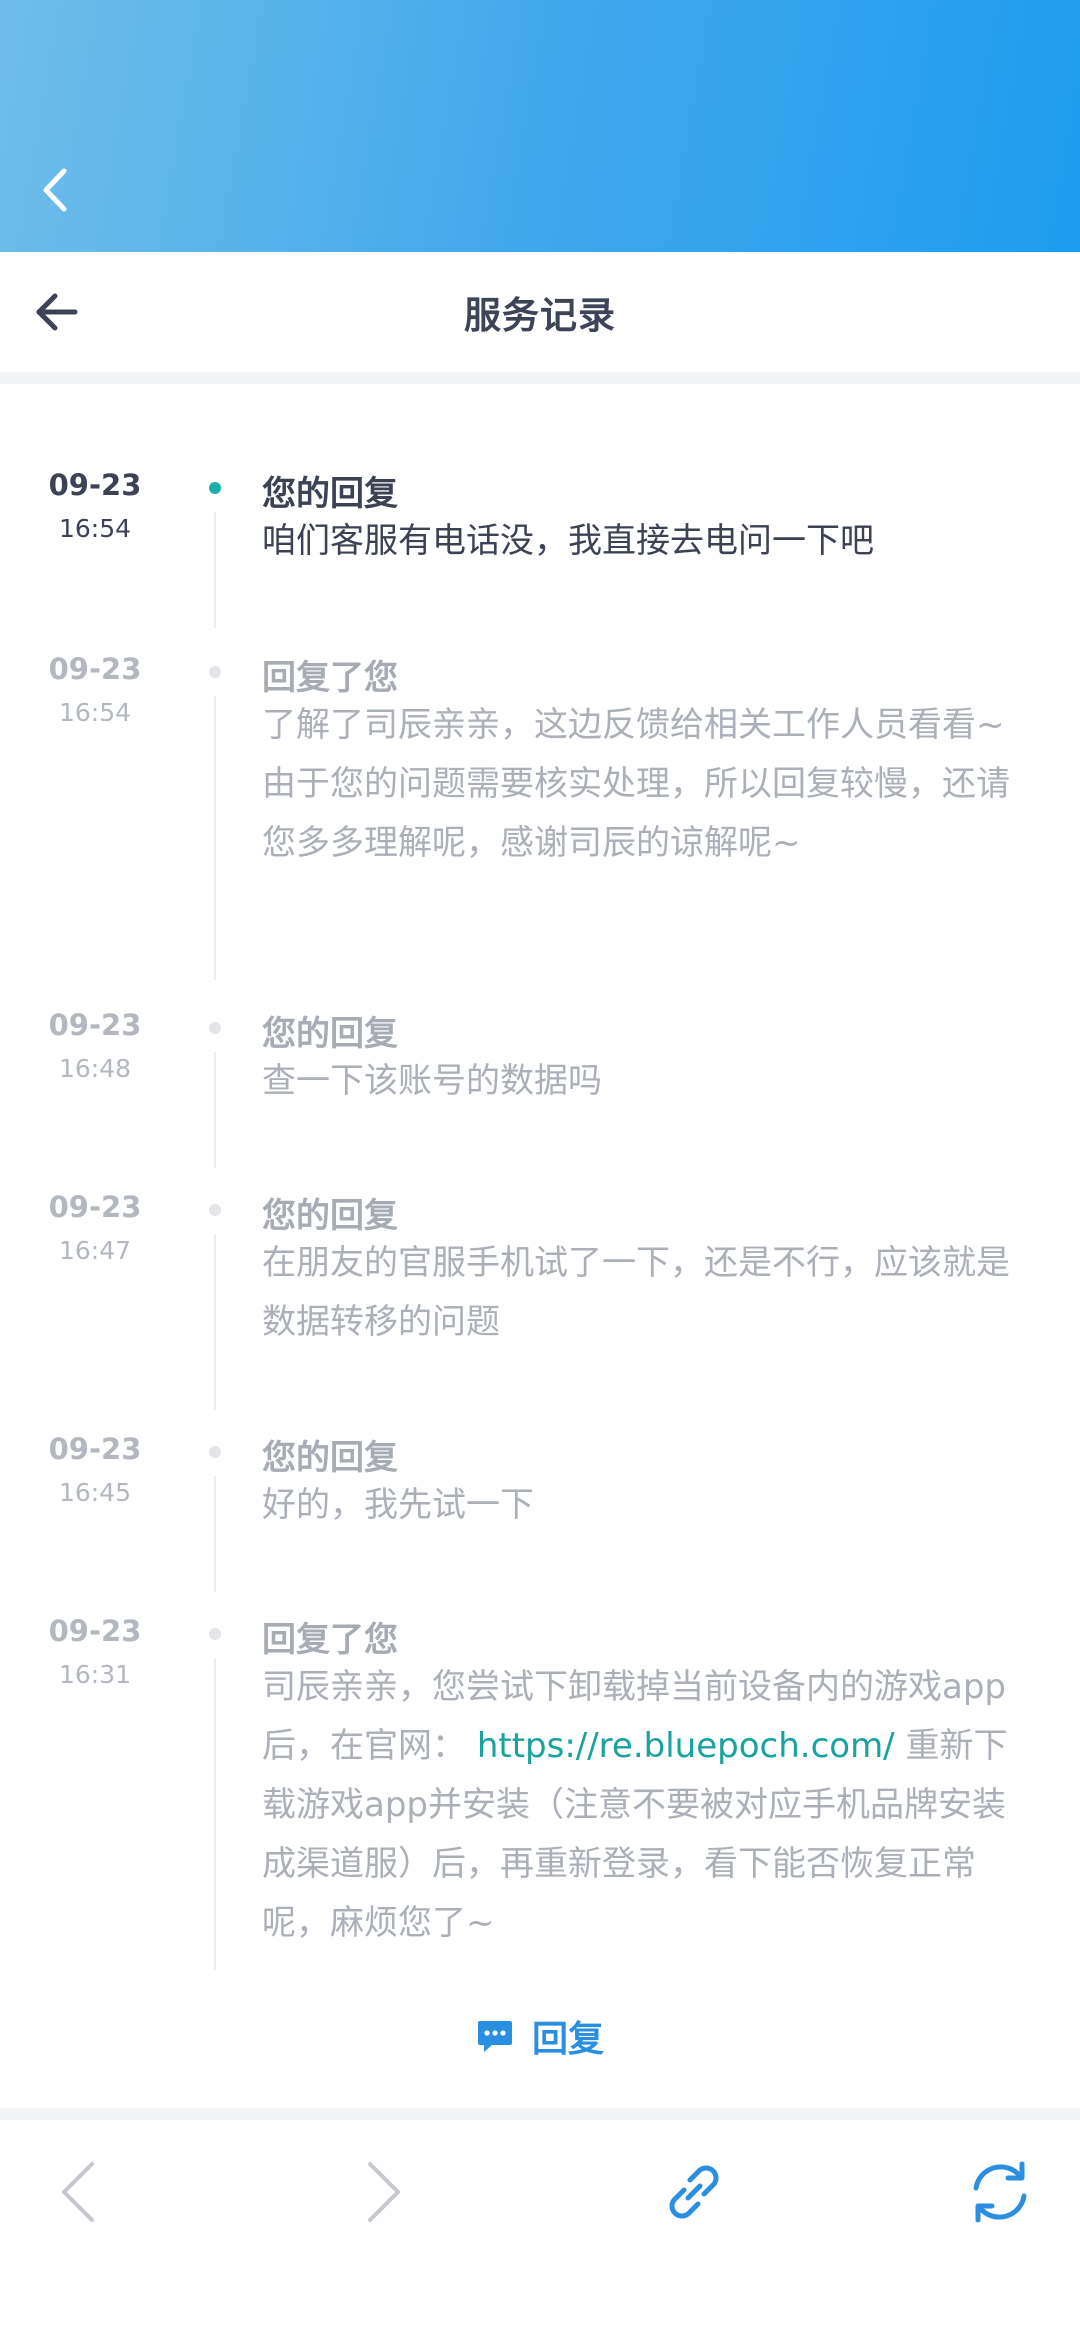  I want to click on forward-chevron-icon, so click(384, 2192).